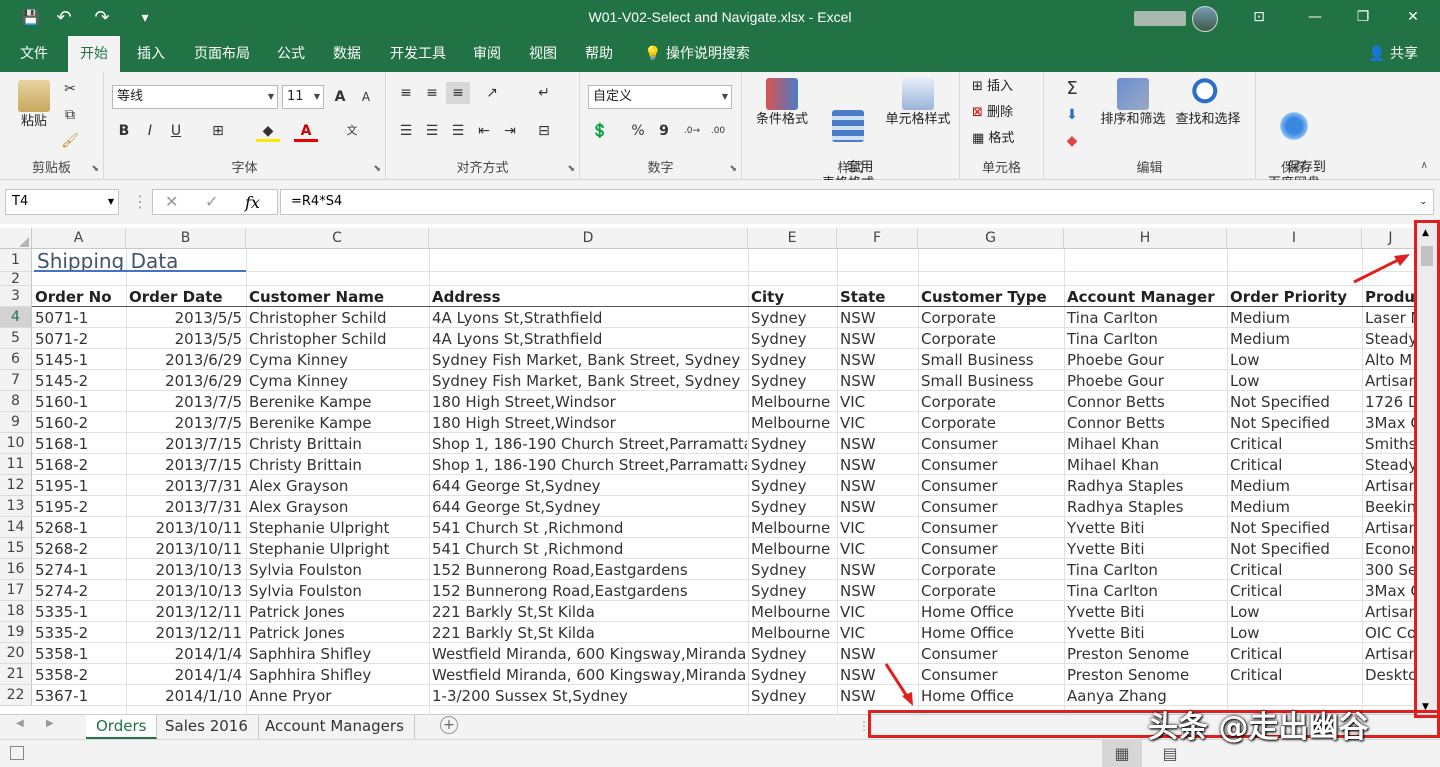  What do you see at coordinates (990, 632) in the screenshot?
I see `table-cell: Home Office` at bounding box center [990, 632].